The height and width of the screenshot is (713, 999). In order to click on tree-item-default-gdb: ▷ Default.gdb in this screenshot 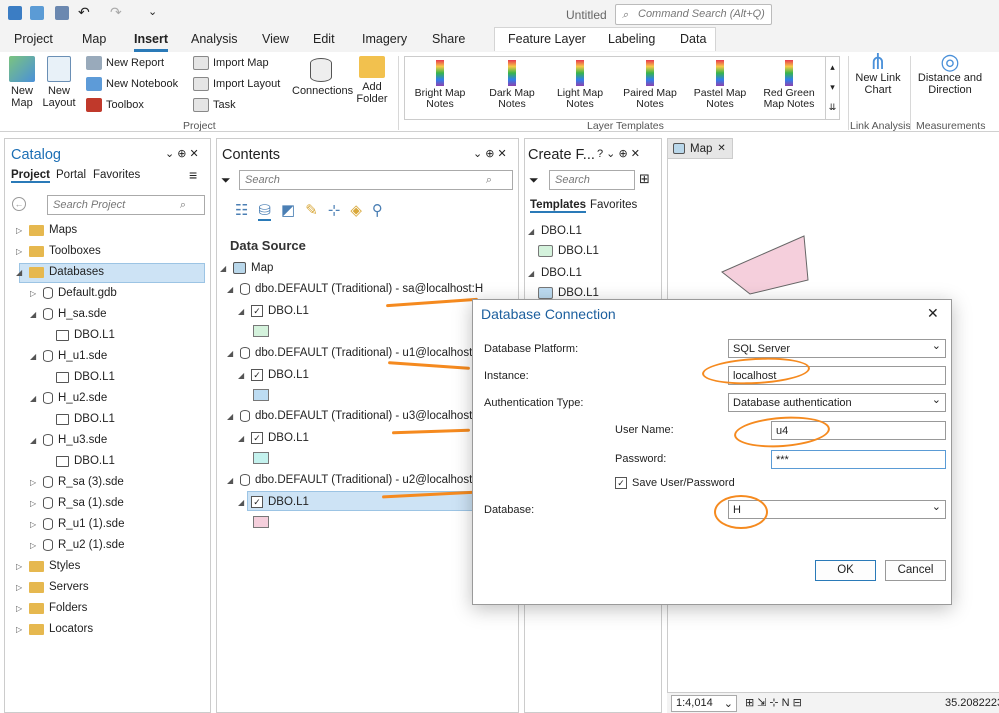, I will do `click(73, 293)`.